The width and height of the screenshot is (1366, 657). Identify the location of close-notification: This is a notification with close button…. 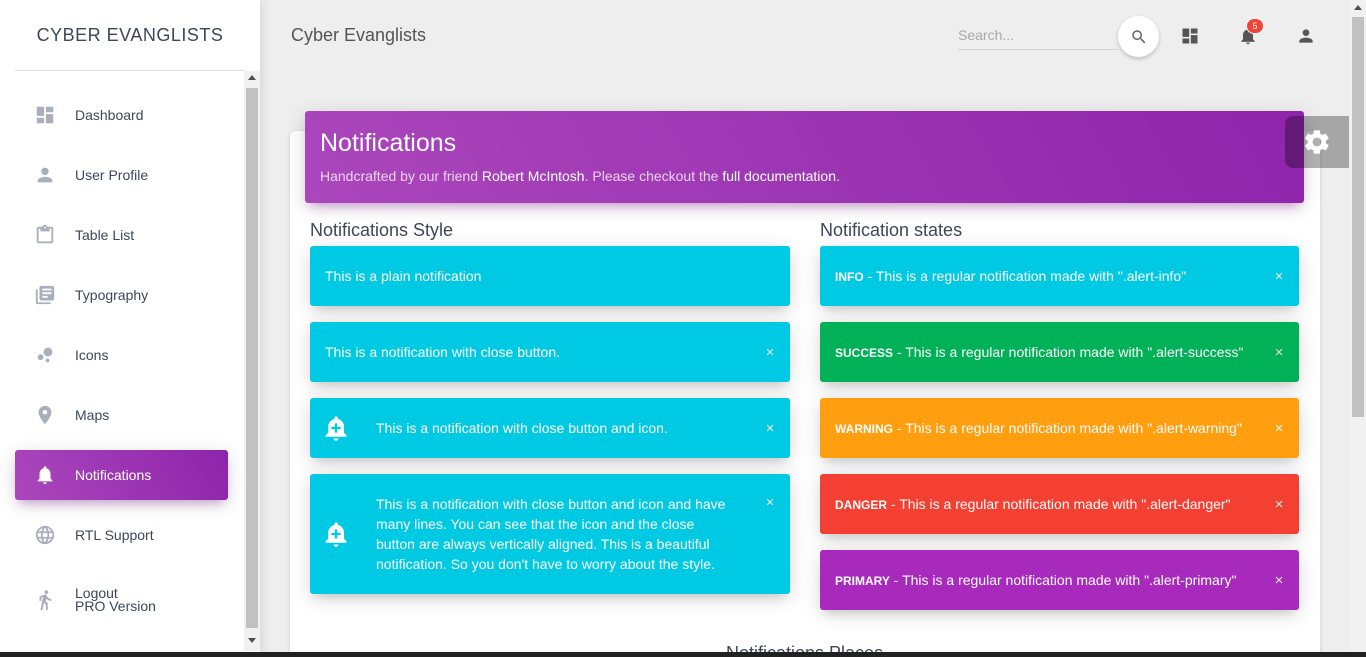
(550, 352).